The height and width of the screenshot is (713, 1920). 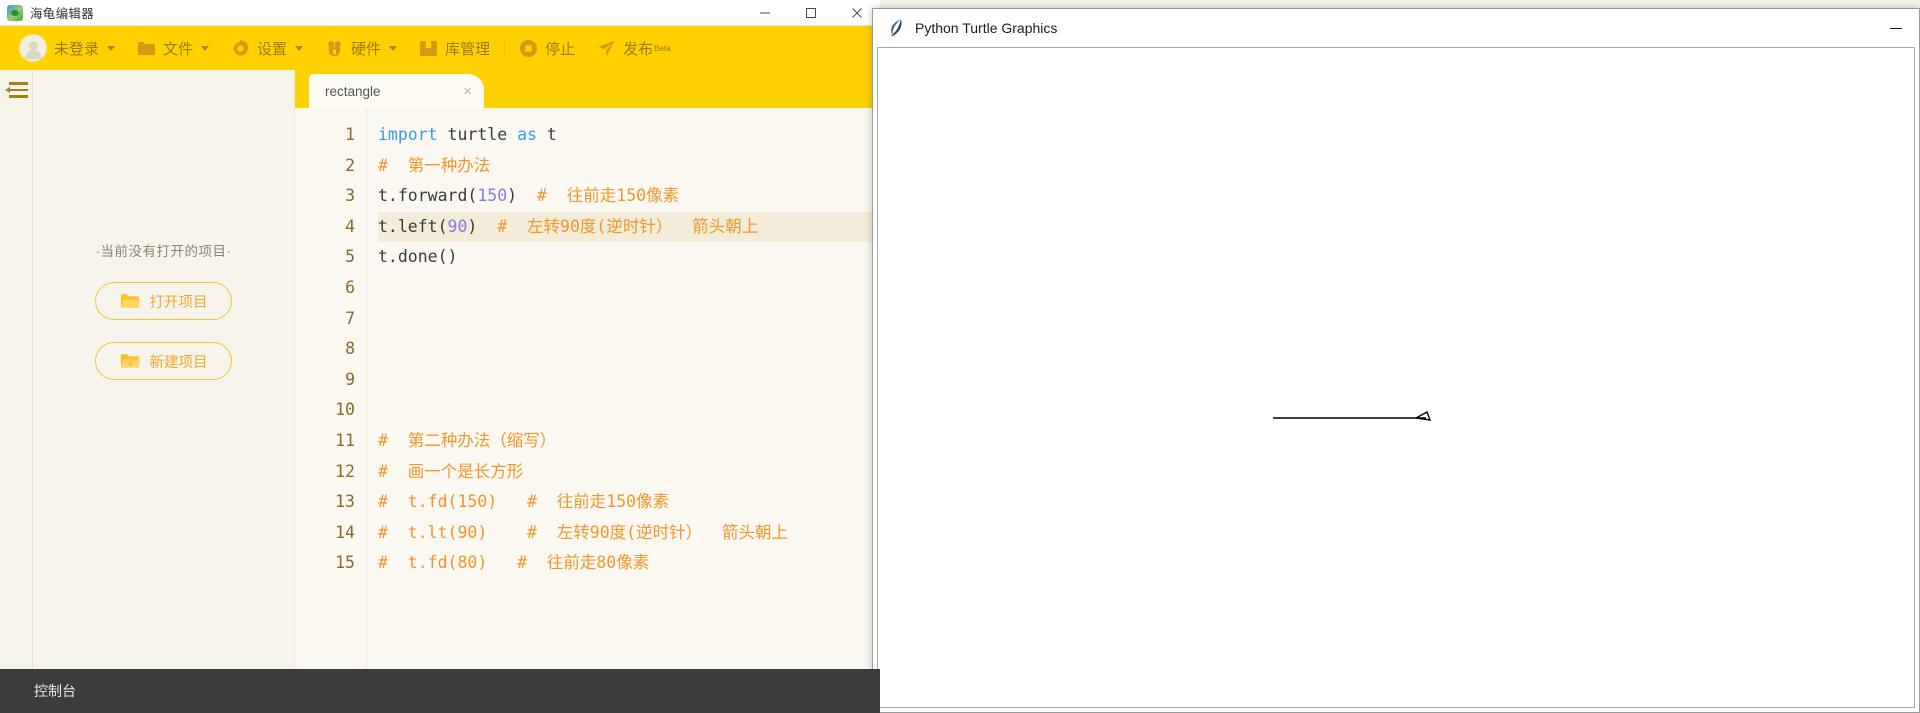 What do you see at coordinates (527, 134) in the screenshot?
I see `code-token: as` at bounding box center [527, 134].